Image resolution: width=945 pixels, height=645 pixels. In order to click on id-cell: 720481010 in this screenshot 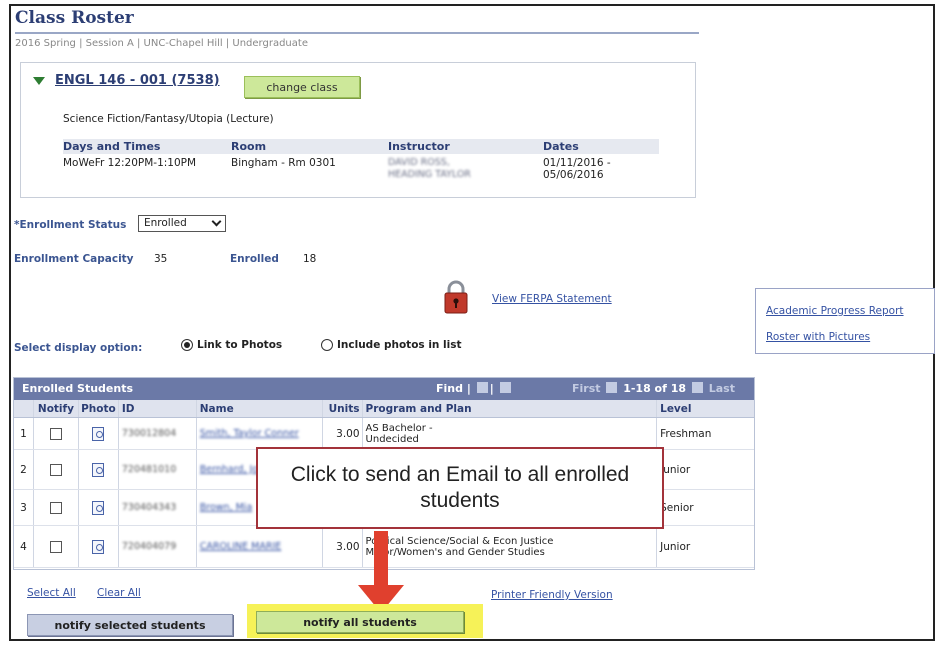, I will do `click(158, 469)`.